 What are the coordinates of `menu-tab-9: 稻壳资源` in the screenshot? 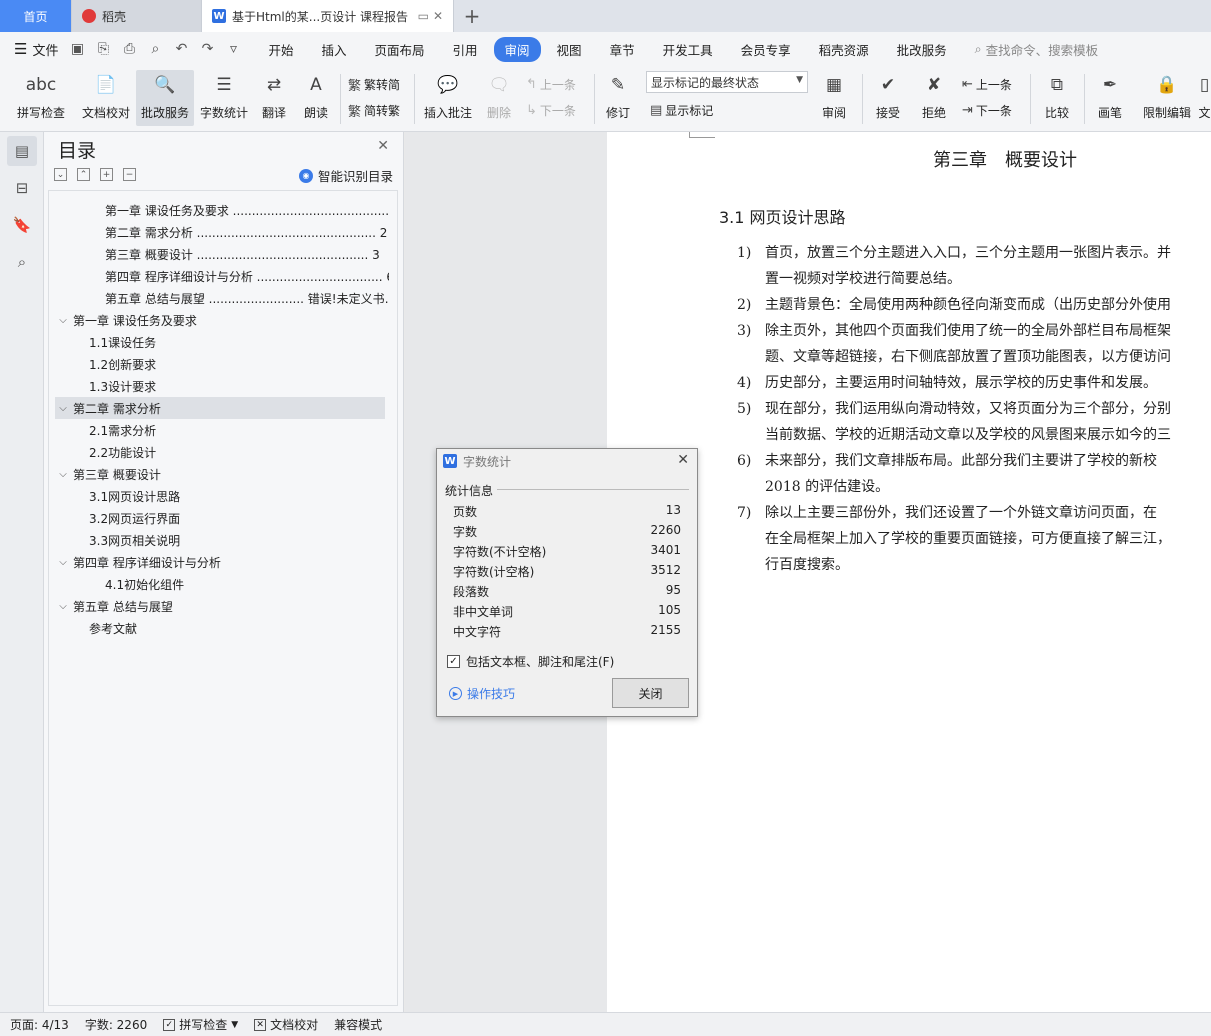 It's located at (844, 49).